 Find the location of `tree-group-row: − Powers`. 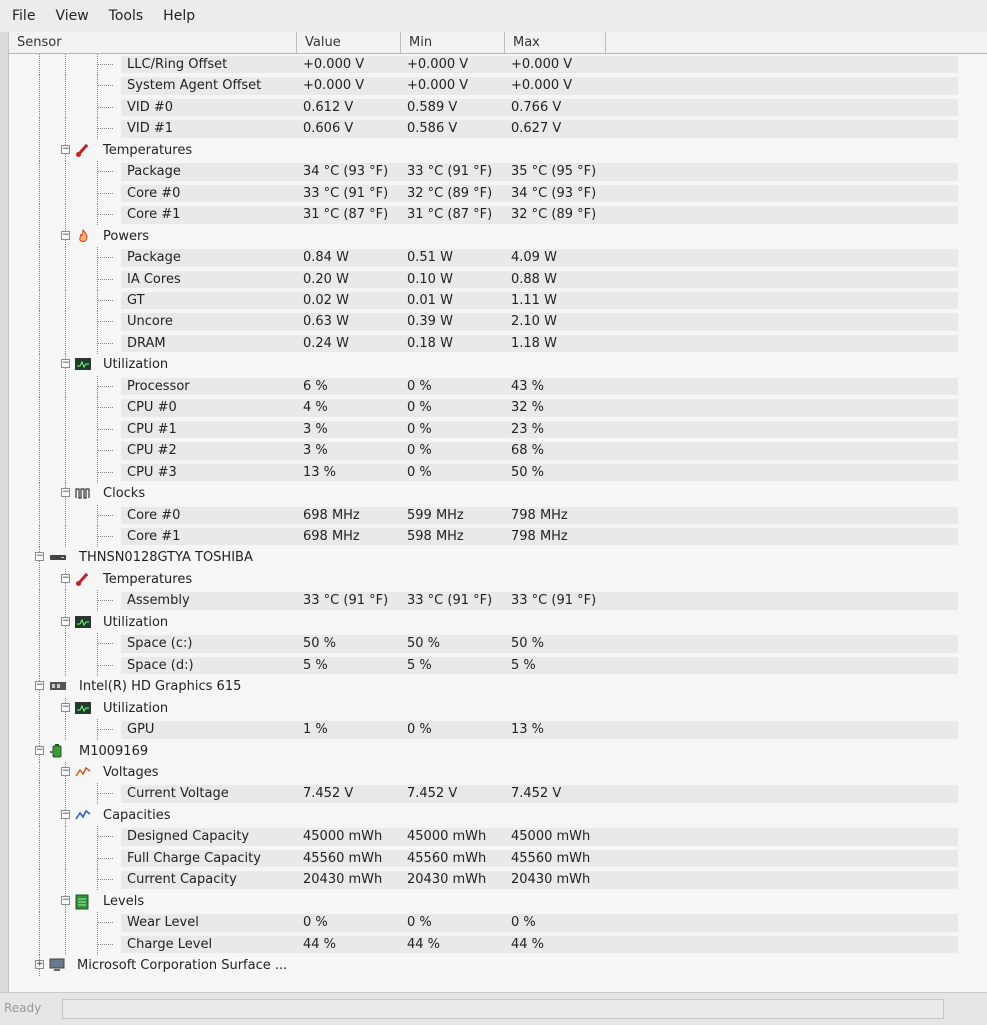

tree-group-row: − Powers is located at coordinates (498, 236).